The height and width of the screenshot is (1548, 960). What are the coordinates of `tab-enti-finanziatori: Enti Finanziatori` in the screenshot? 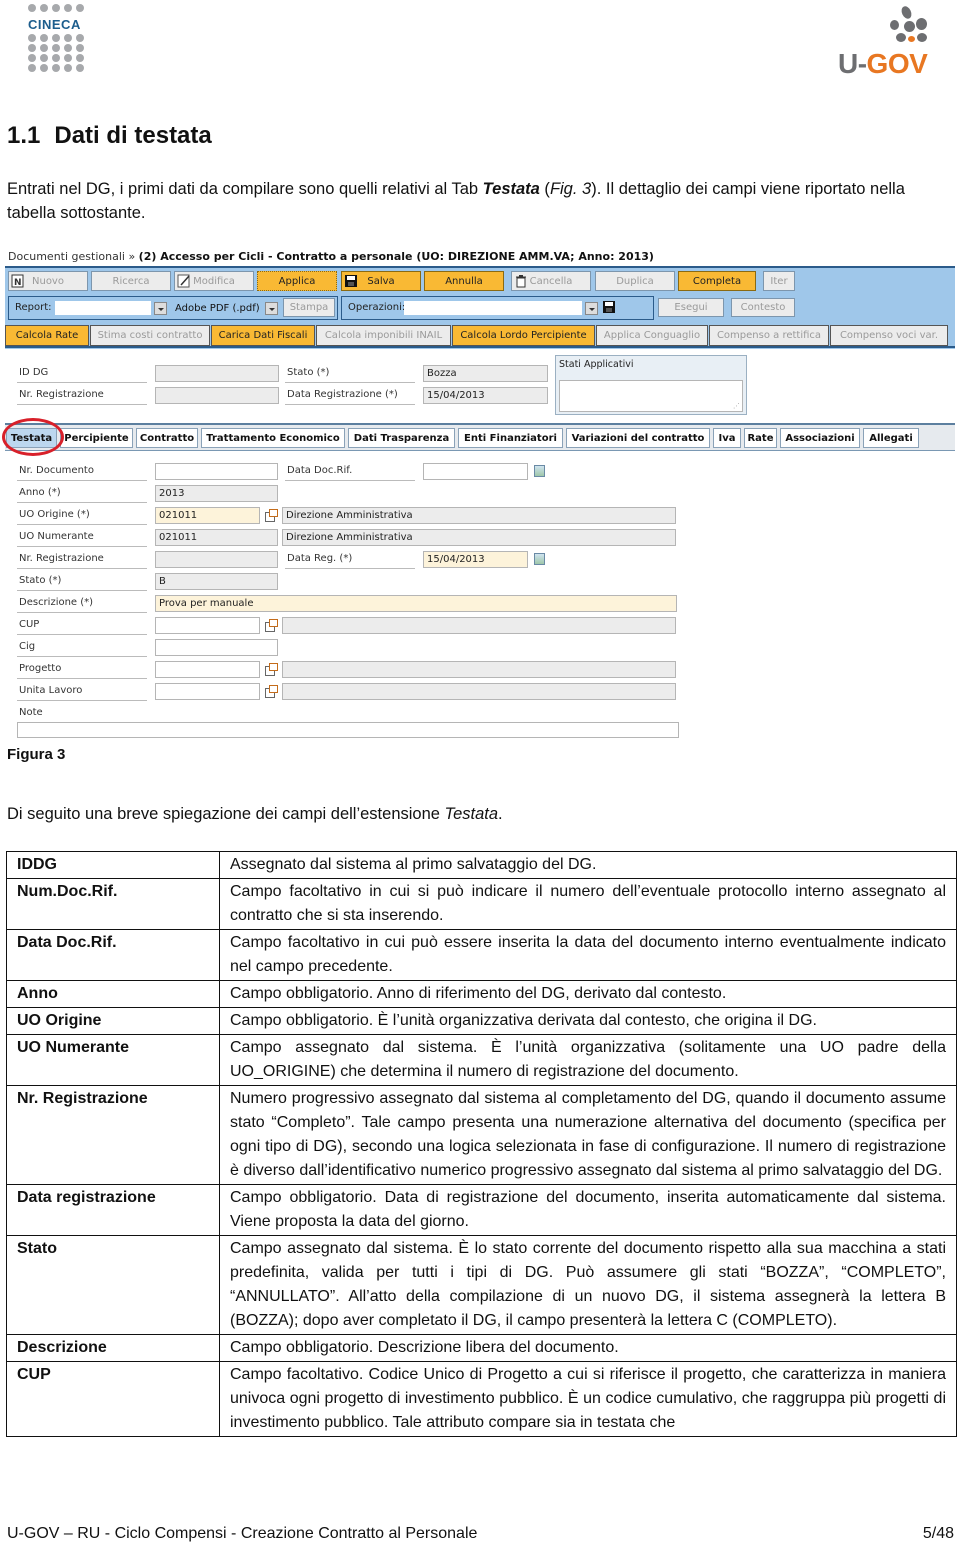 It's located at (510, 438).